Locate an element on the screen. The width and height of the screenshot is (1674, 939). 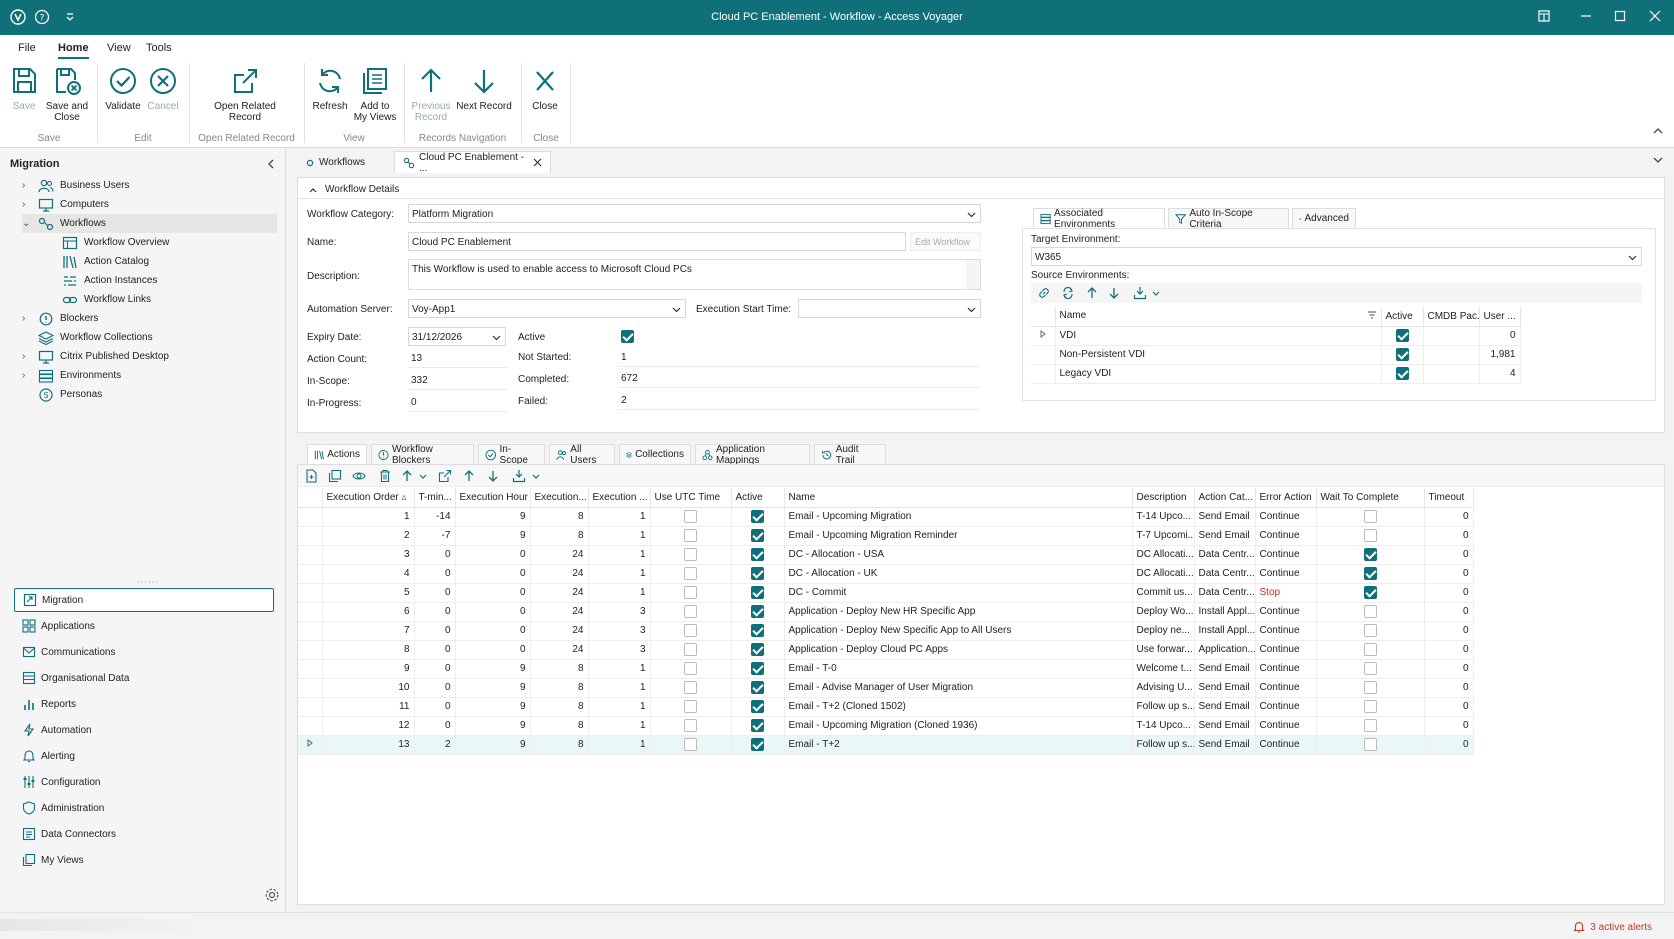
nav-item-automation: Automation is located at coordinates (144, 730).